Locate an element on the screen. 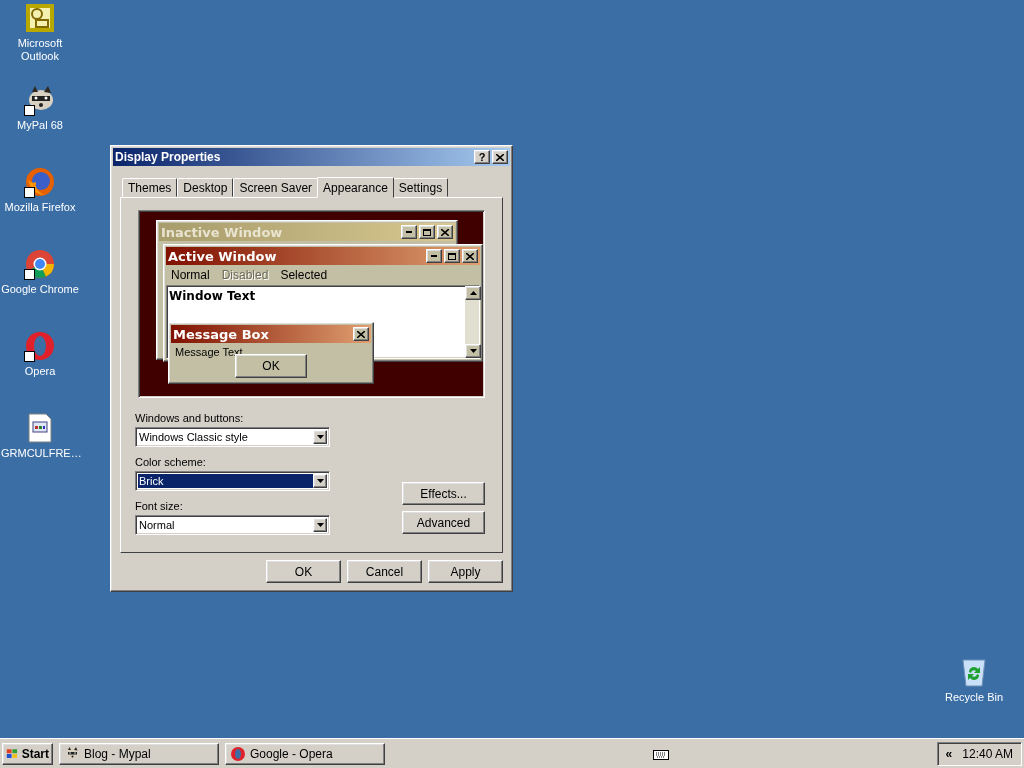 This screenshot has width=1024, height=768. dialog-button: OK is located at coordinates (303, 571).